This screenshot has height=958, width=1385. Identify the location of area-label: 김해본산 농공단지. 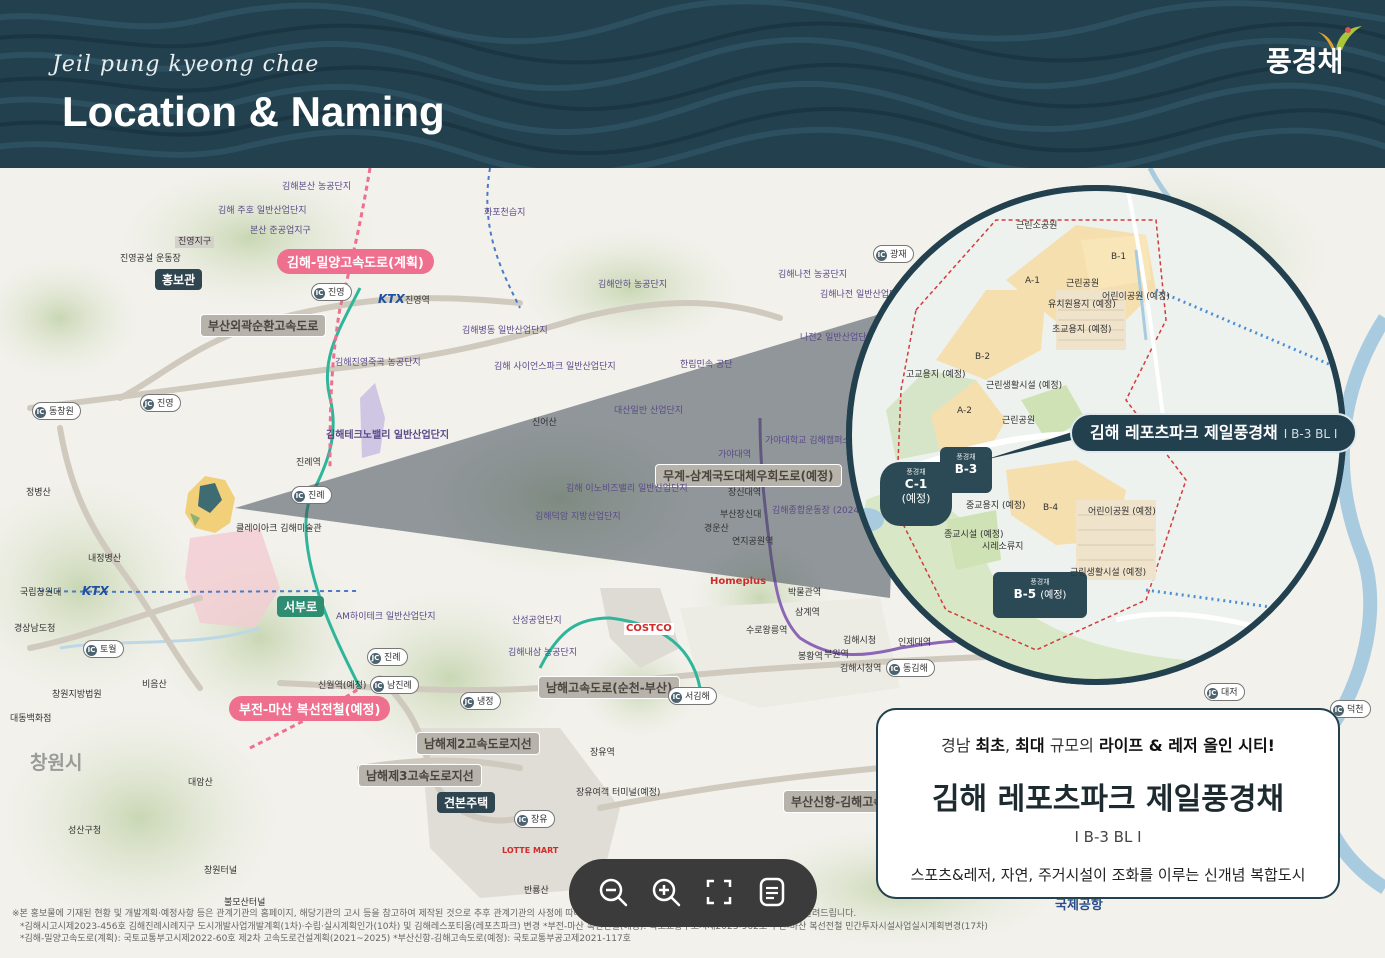
(317, 187).